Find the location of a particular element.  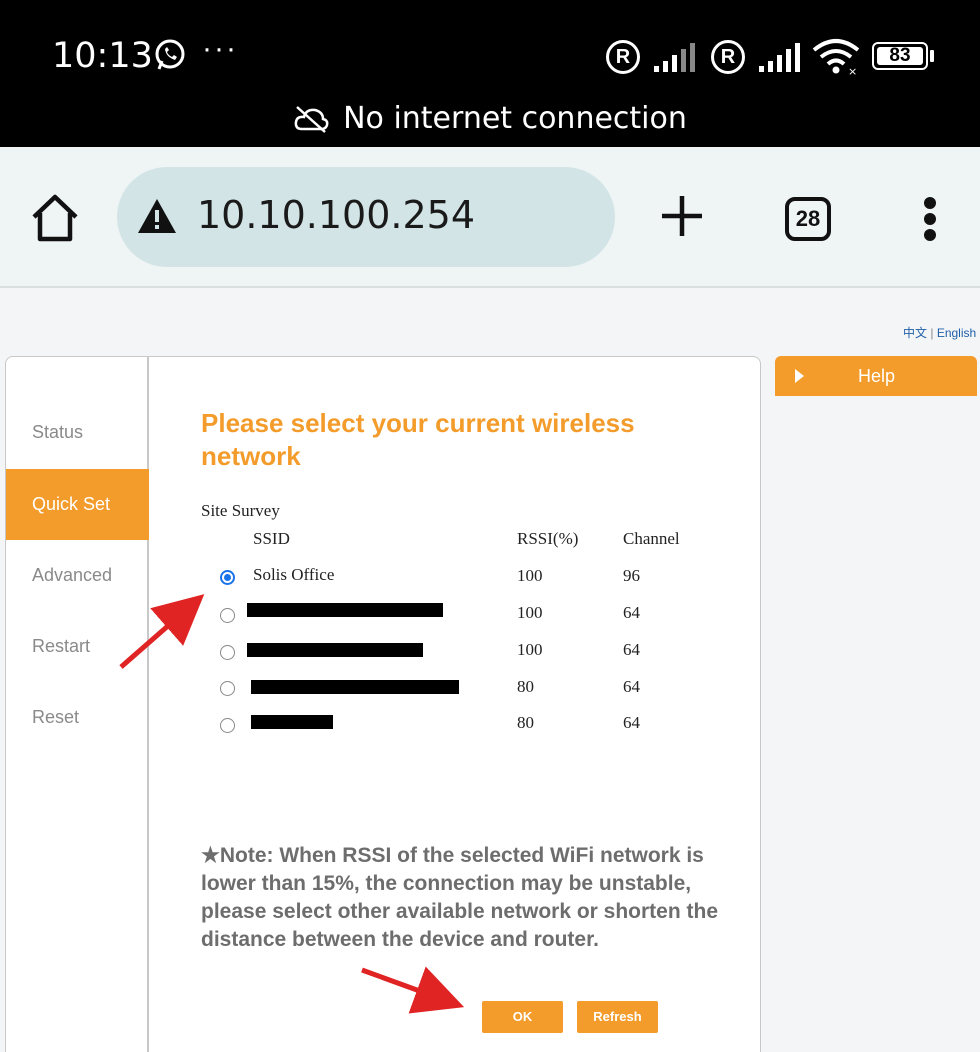

whatsapp-icon is located at coordinates (170, 54).